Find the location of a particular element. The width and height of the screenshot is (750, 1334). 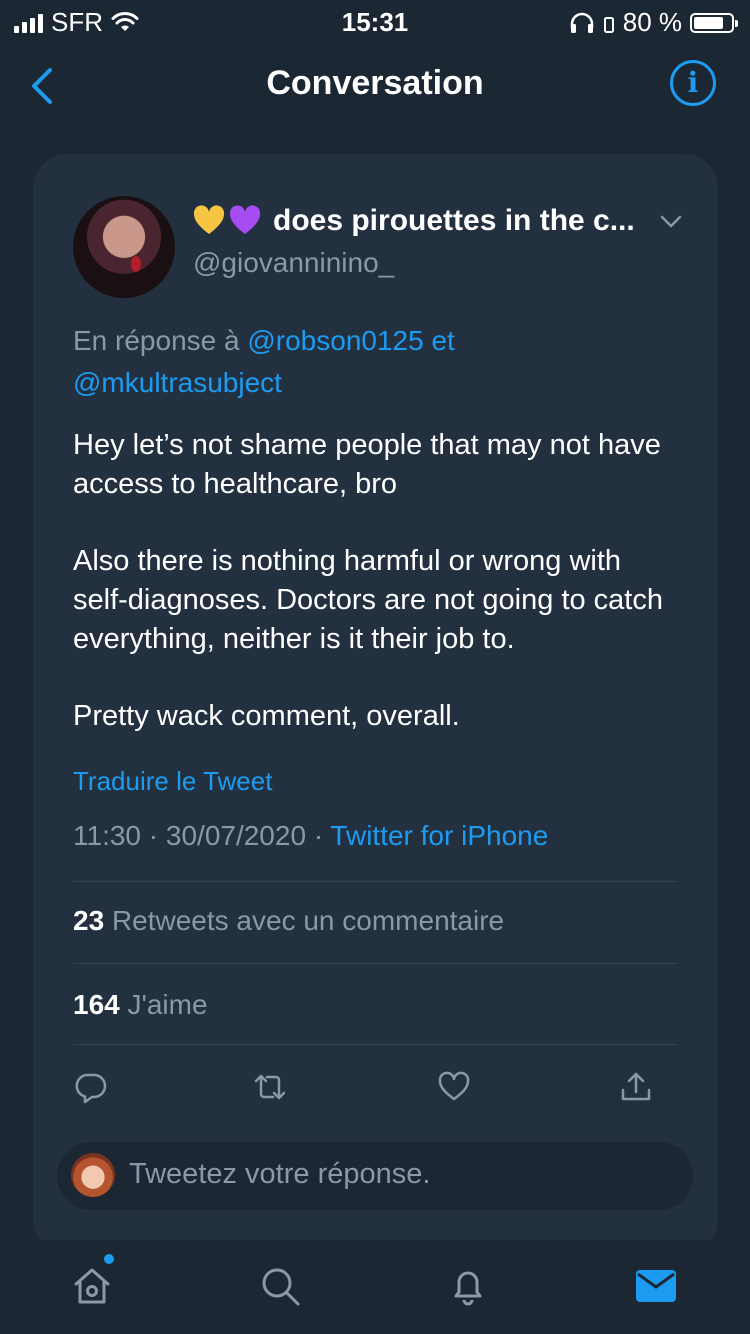

chevron-down-icon is located at coordinates (671, 222).